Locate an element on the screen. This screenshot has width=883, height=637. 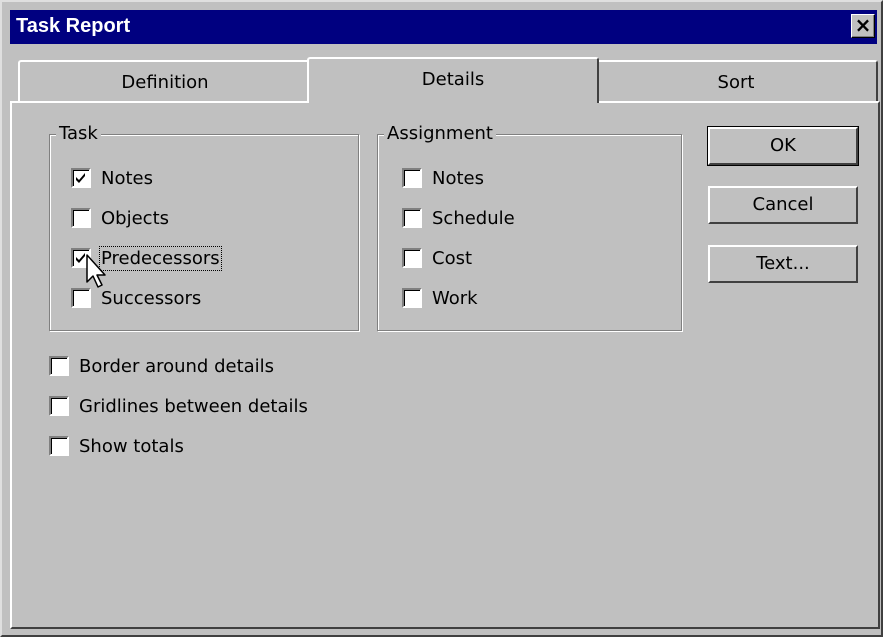
close-icon: × is located at coordinates (863, 25).